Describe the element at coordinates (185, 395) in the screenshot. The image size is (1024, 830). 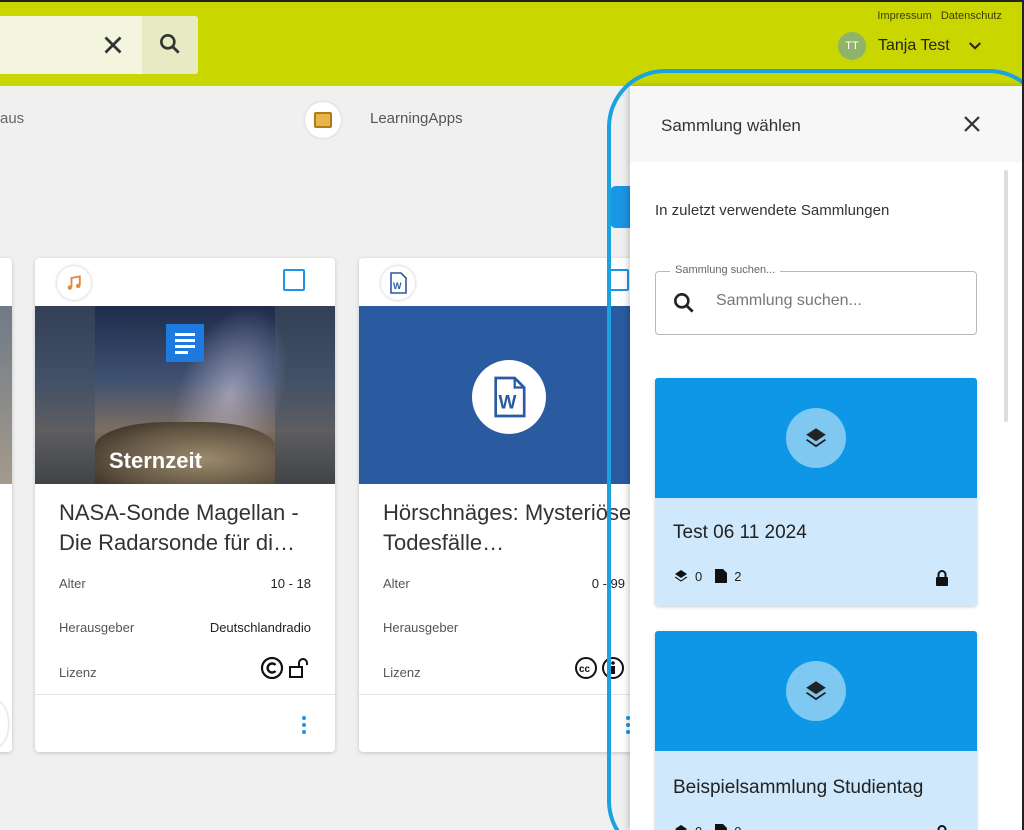
I see `card-image: Sternzeit` at that location.